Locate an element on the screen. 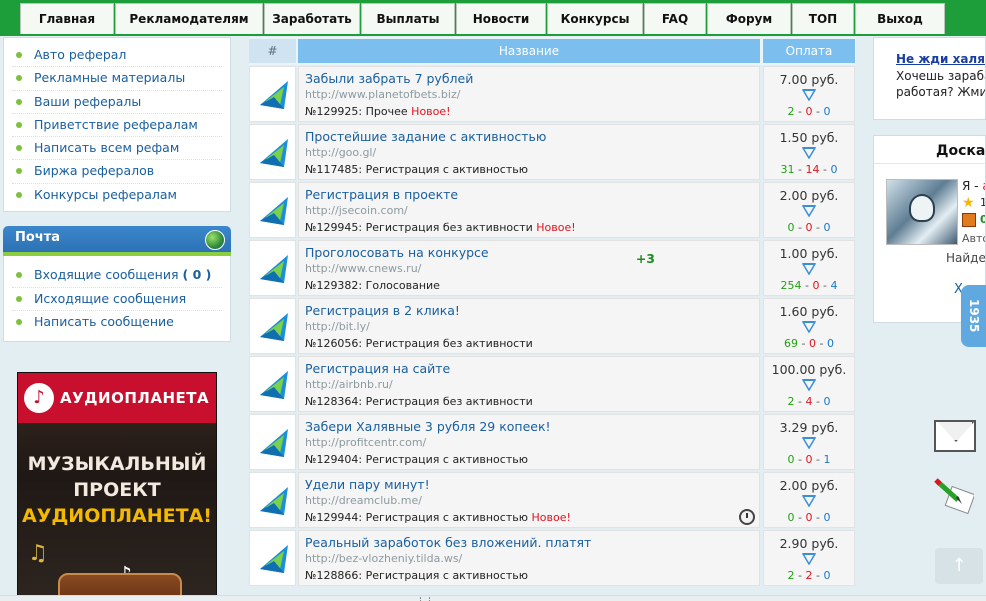 The image size is (986, 601). referral-menu-item: Авто реферал is located at coordinates (117, 56).